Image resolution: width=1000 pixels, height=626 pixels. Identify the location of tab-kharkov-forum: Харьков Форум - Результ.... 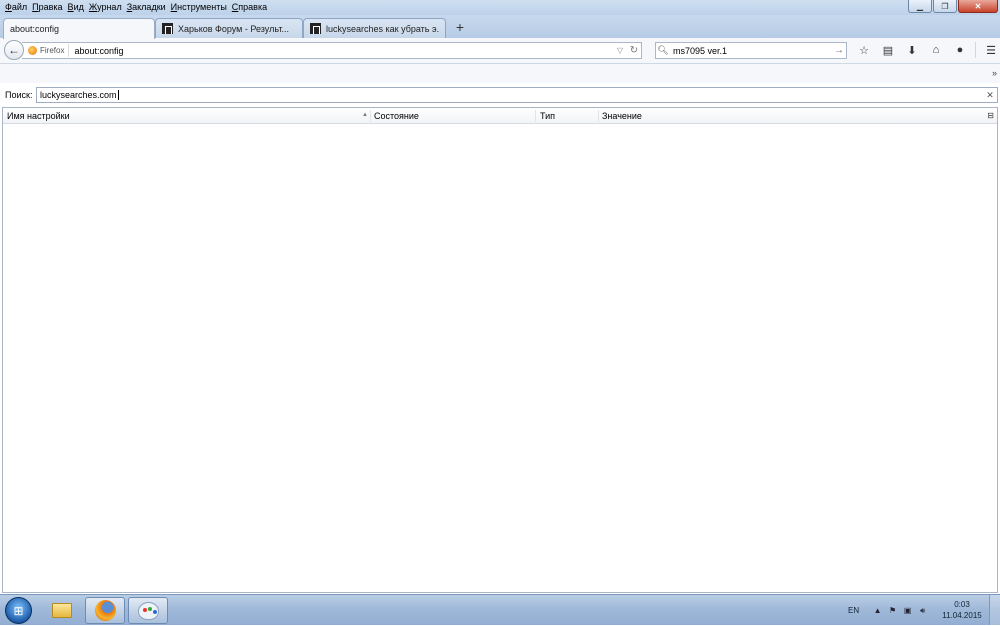
(229, 28).